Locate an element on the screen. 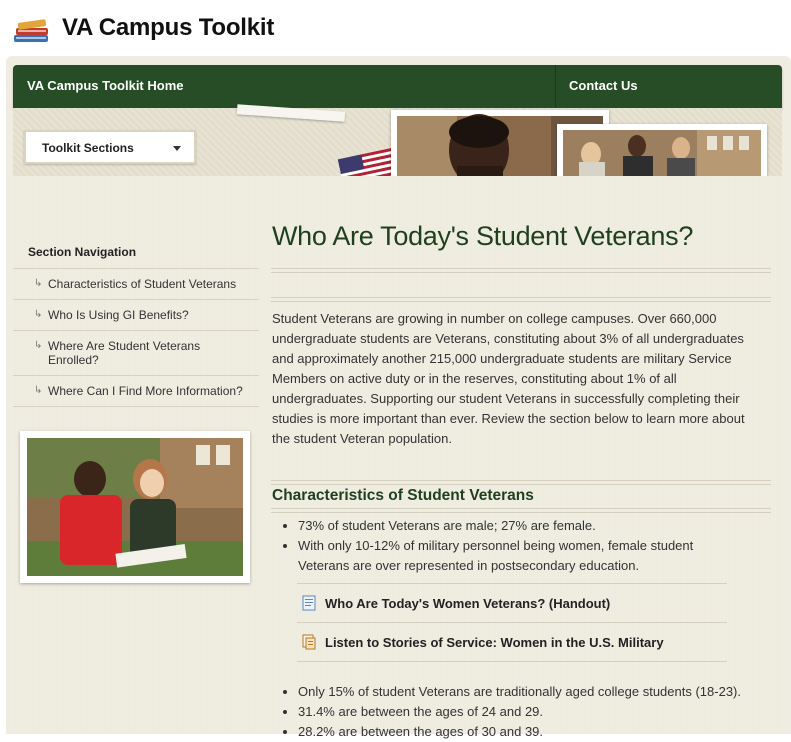 The image size is (791, 742). books-icon is located at coordinates (32, 31).